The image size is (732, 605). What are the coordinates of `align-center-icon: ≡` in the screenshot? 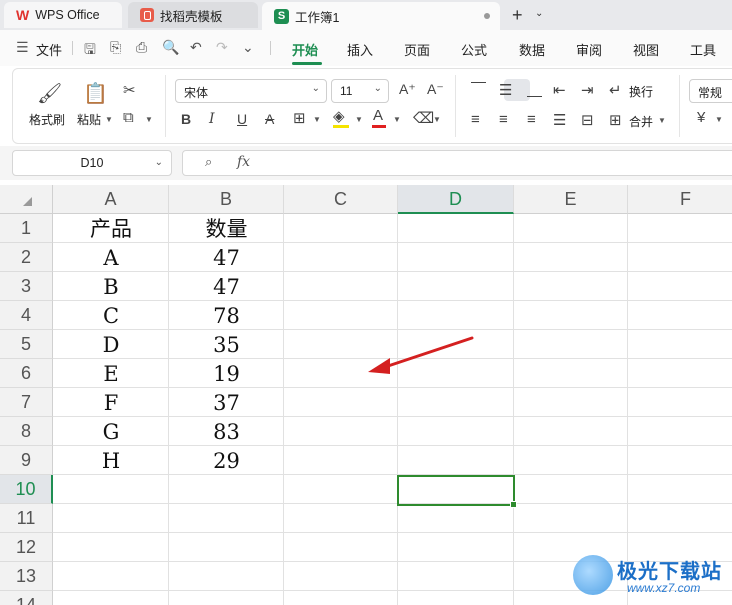 It's located at (503, 119).